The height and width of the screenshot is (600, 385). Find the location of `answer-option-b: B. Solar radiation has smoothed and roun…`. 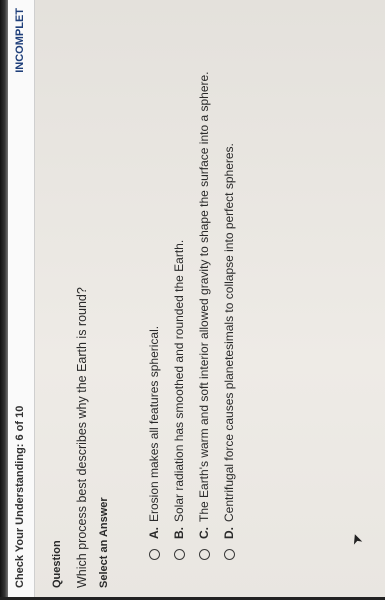

answer-option-b: B. Solar radiation has smoothed and roun… is located at coordinates (179, 315).